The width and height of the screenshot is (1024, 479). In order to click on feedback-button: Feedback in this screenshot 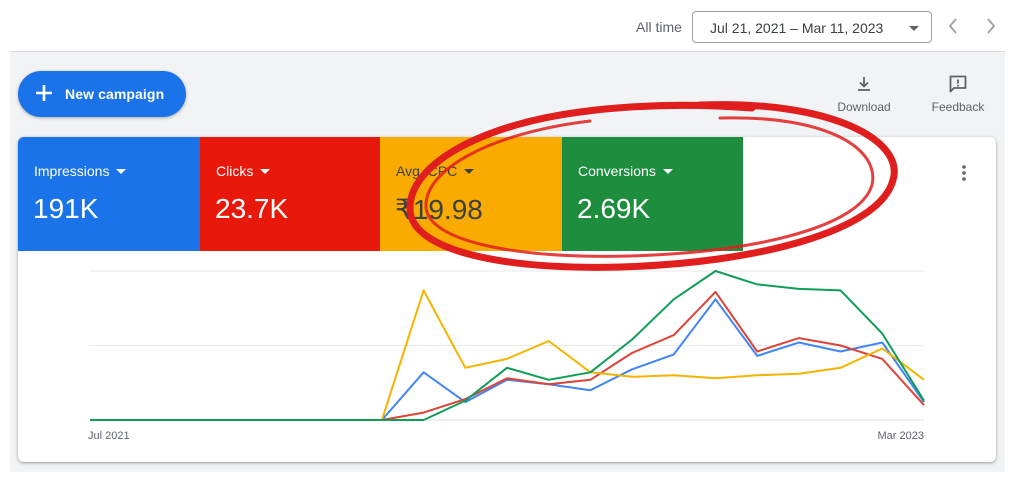, I will do `click(958, 94)`.